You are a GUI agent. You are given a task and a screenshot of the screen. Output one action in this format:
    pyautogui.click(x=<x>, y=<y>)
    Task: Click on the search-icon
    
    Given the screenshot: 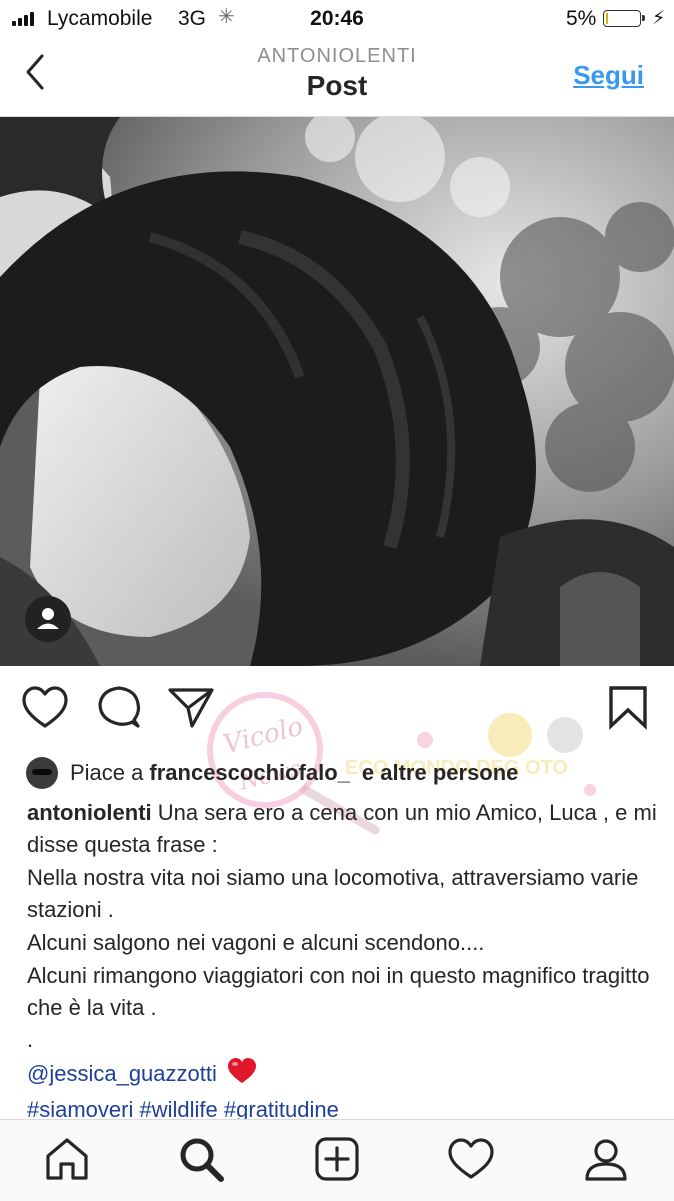 What is the action you would take?
    pyautogui.click(x=202, y=1160)
    